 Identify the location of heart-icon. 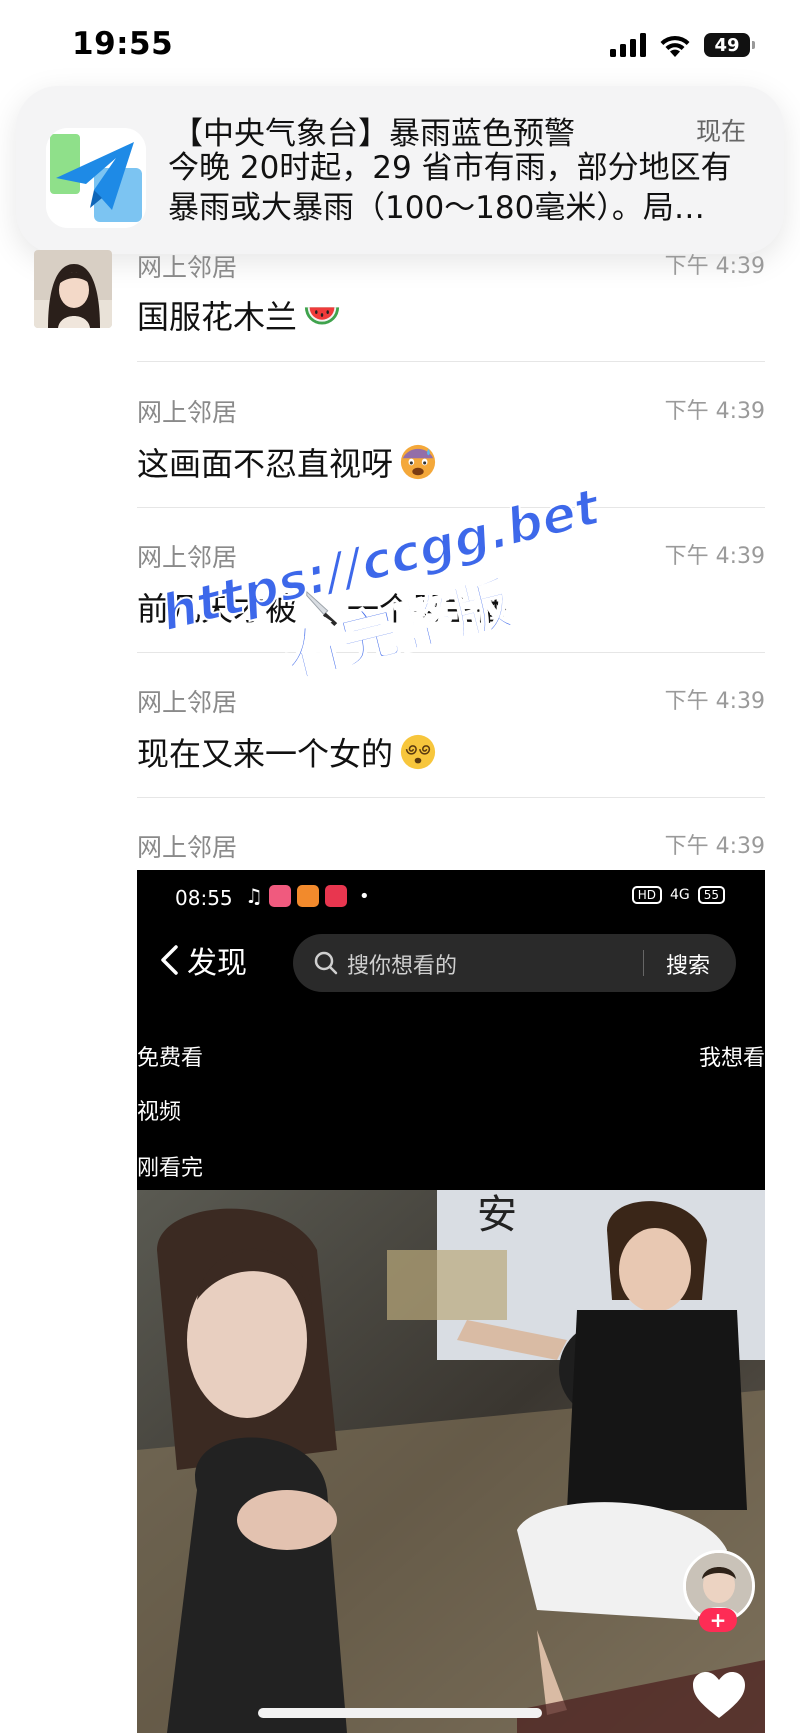
(719, 1695).